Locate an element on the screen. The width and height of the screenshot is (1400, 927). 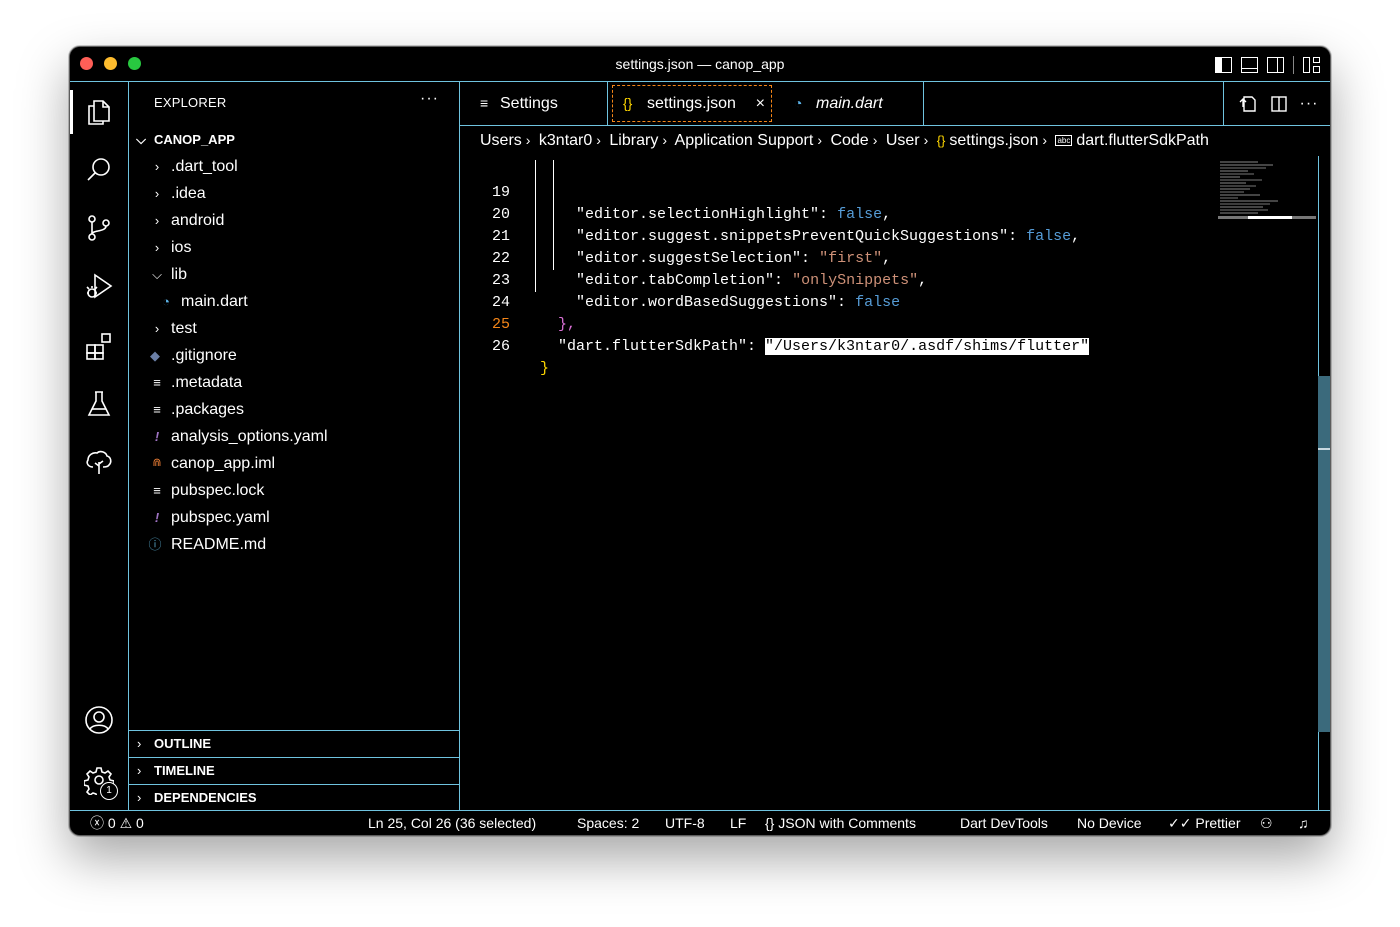
code-line: 21 "editor.suggestSelection": "first", is located at coordinates (691, 247).